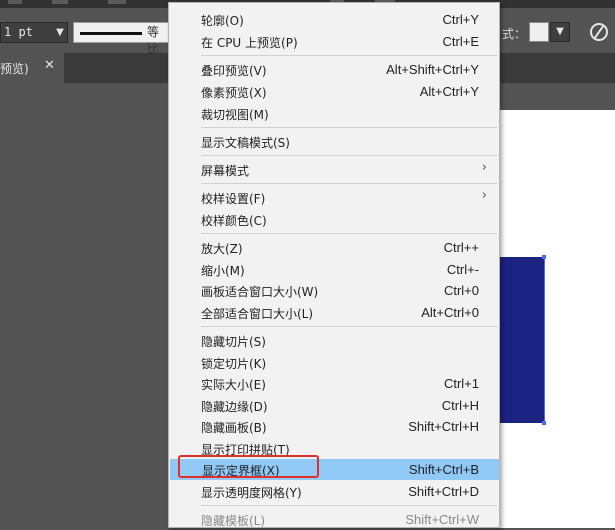 This screenshot has height=530, width=615. I want to click on style-label: 式：, so click(514, 34).